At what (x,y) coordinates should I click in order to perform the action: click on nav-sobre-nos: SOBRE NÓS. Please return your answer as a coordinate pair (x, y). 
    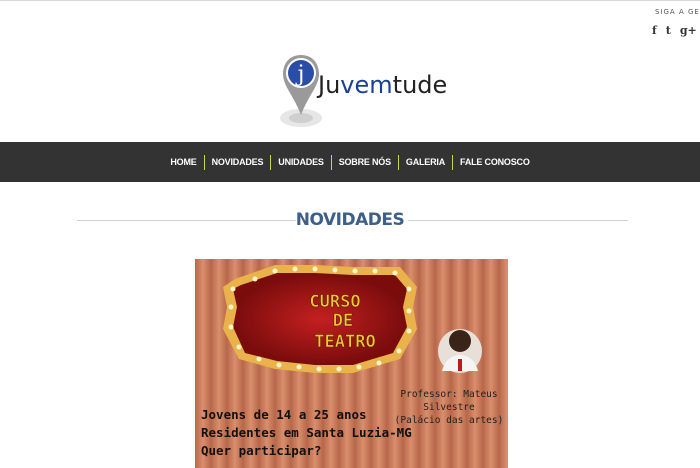
    Looking at the image, I should click on (365, 162).